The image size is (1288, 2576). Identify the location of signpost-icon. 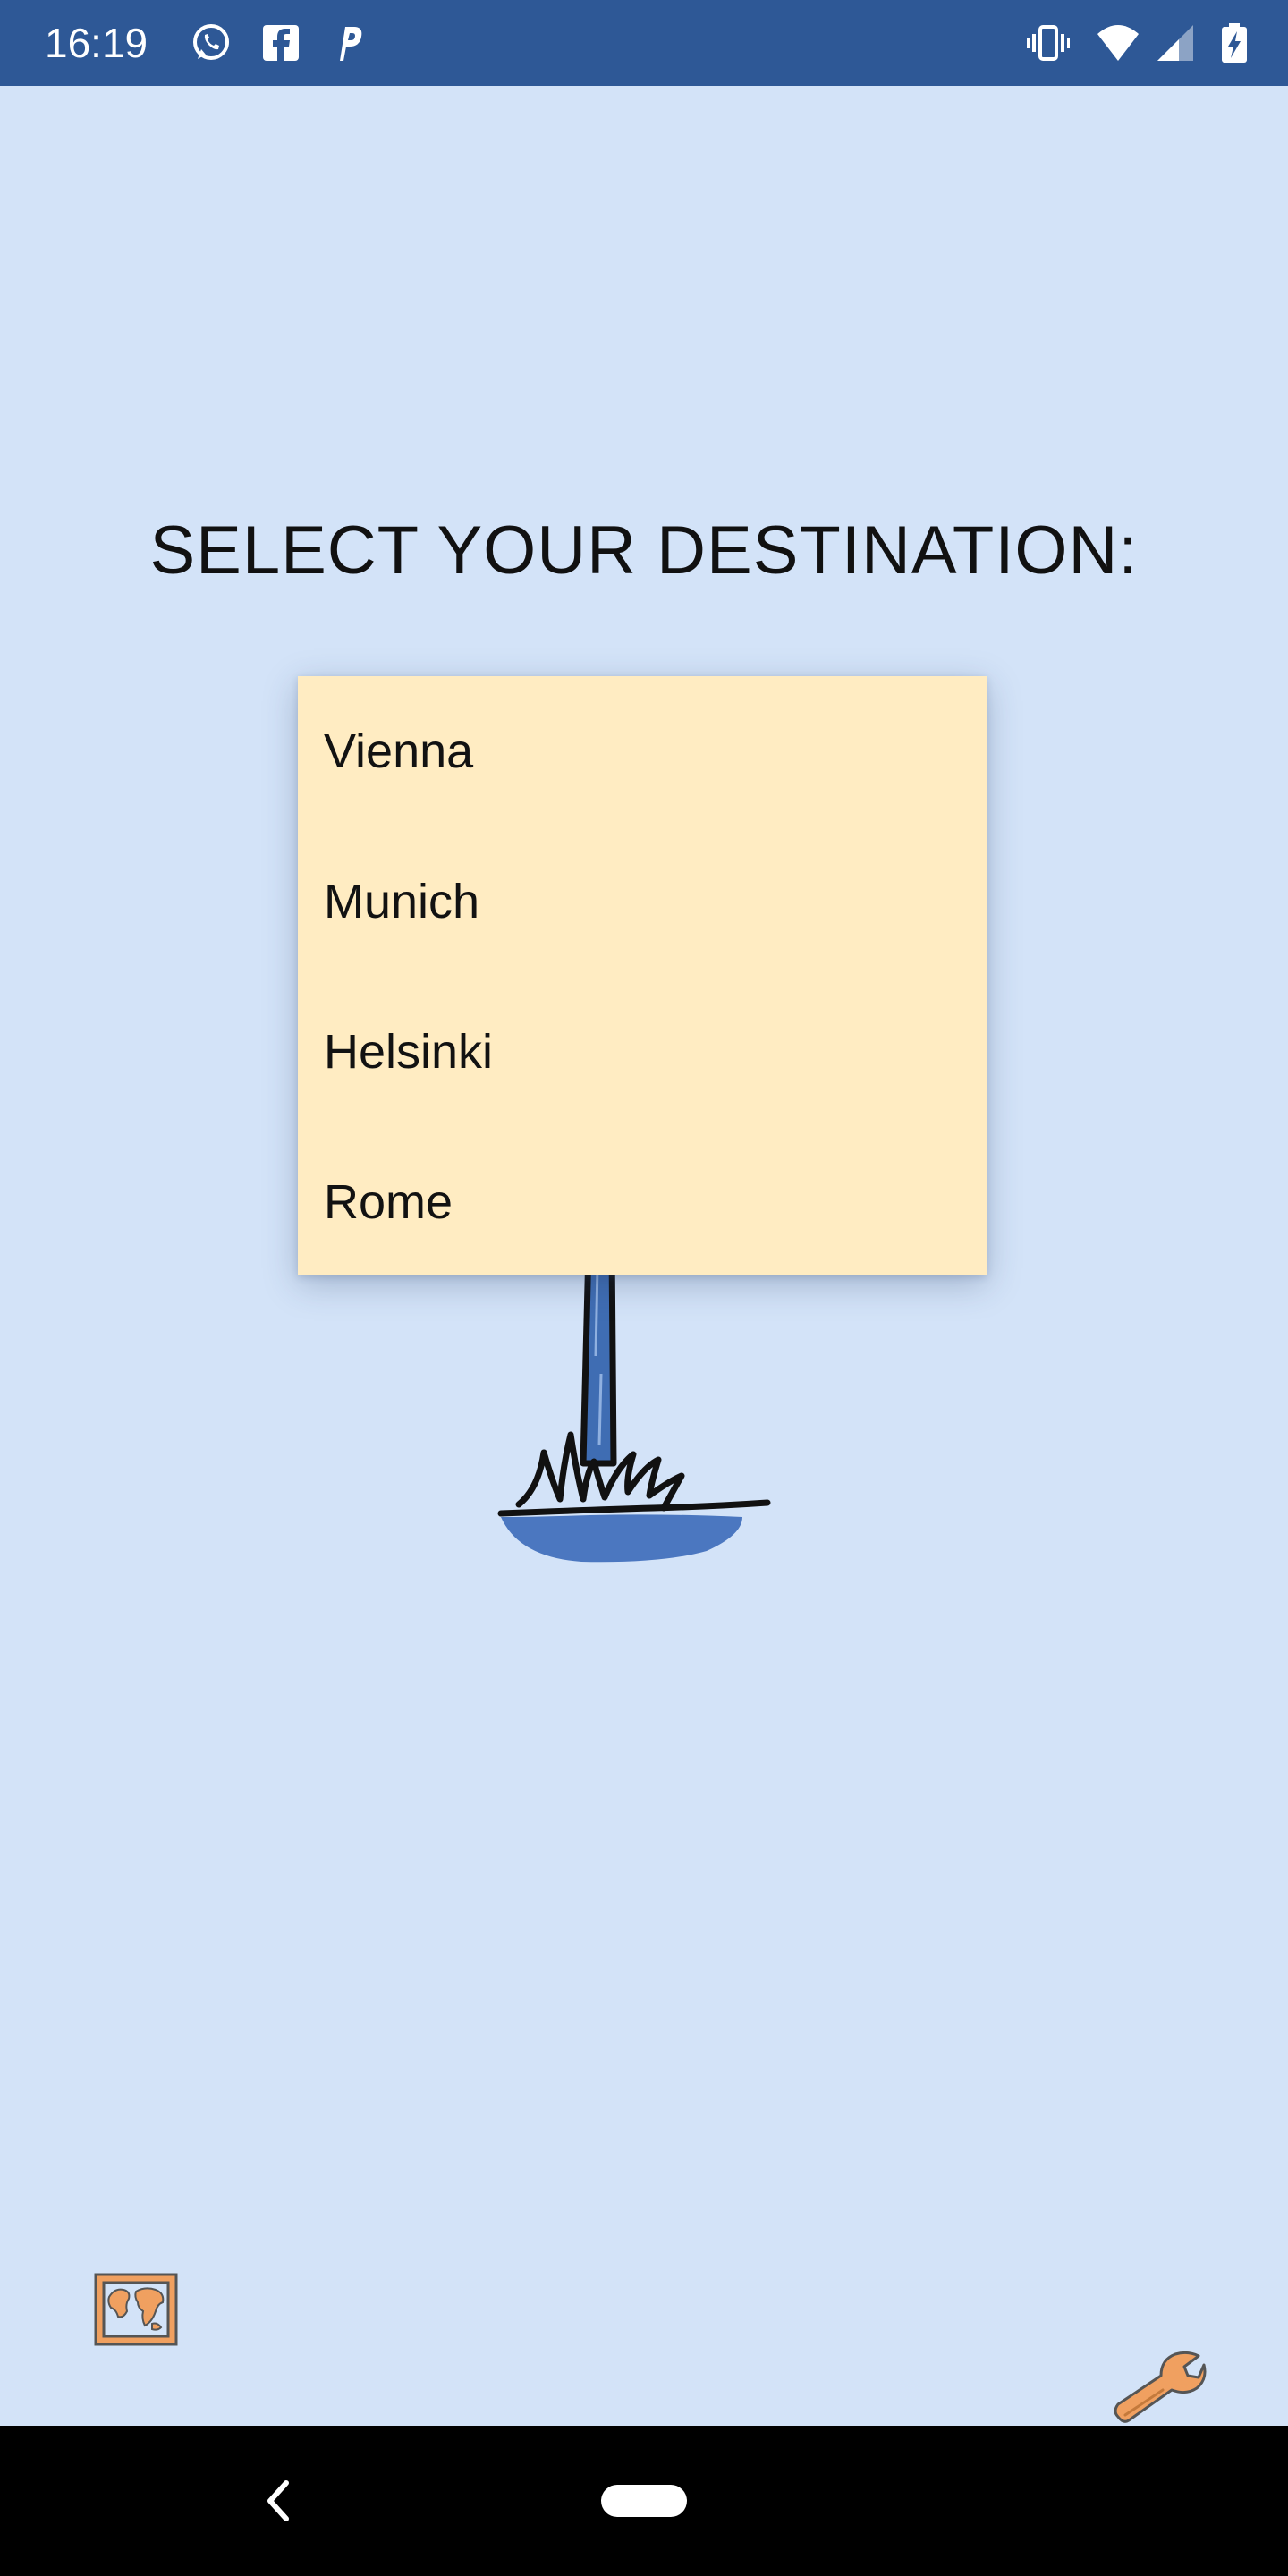
(634, 1406).